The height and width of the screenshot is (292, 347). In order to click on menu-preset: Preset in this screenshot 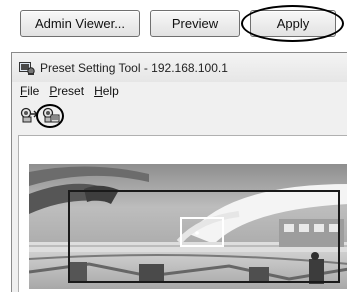, I will do `click(66, 91)`.